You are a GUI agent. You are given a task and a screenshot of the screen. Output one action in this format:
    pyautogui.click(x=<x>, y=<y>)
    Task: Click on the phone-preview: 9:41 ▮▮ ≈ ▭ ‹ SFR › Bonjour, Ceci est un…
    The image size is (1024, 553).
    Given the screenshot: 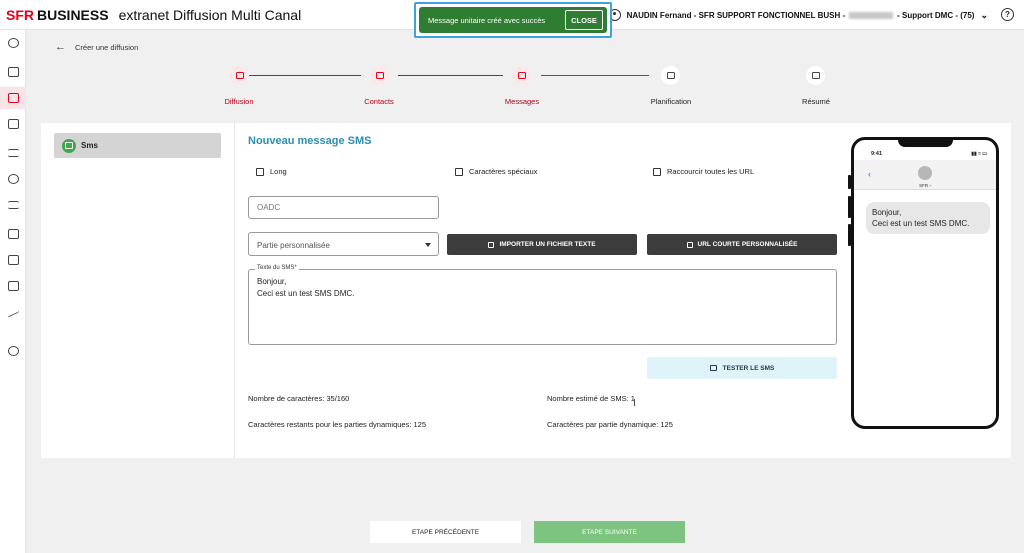 What is the action you would take?
    pyautogui.click(x=925, y=283)
    